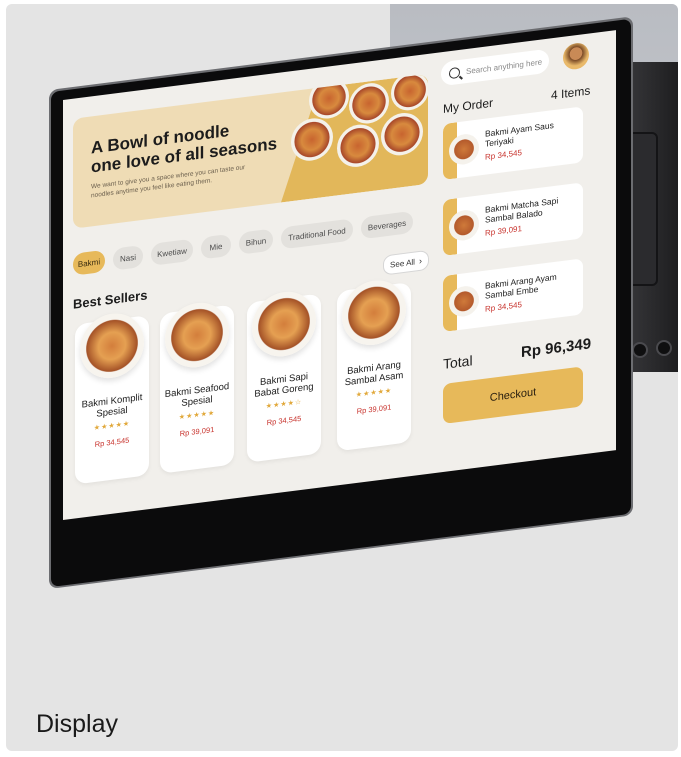  Describe the element at coordinates (172, 252) in the screenshot. I see `tab-kwetiaw: Kwetiaw` at that location.